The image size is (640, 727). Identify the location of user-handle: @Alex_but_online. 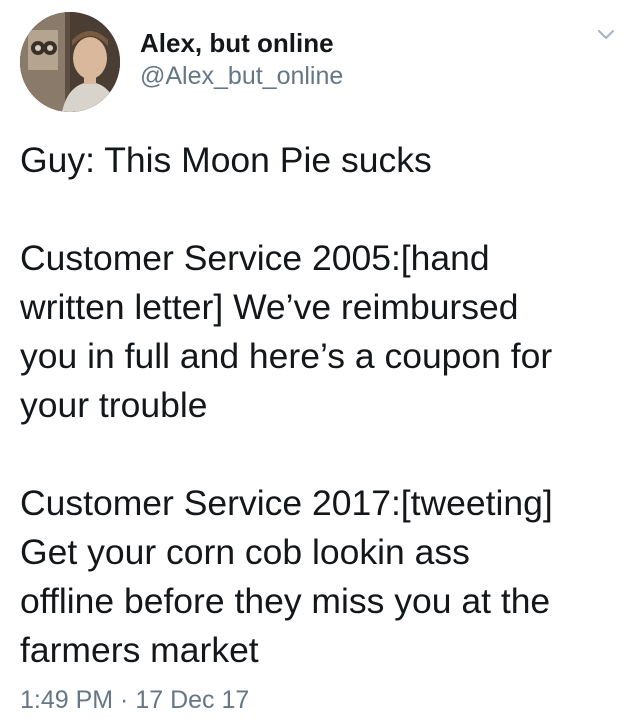
(241, 76).